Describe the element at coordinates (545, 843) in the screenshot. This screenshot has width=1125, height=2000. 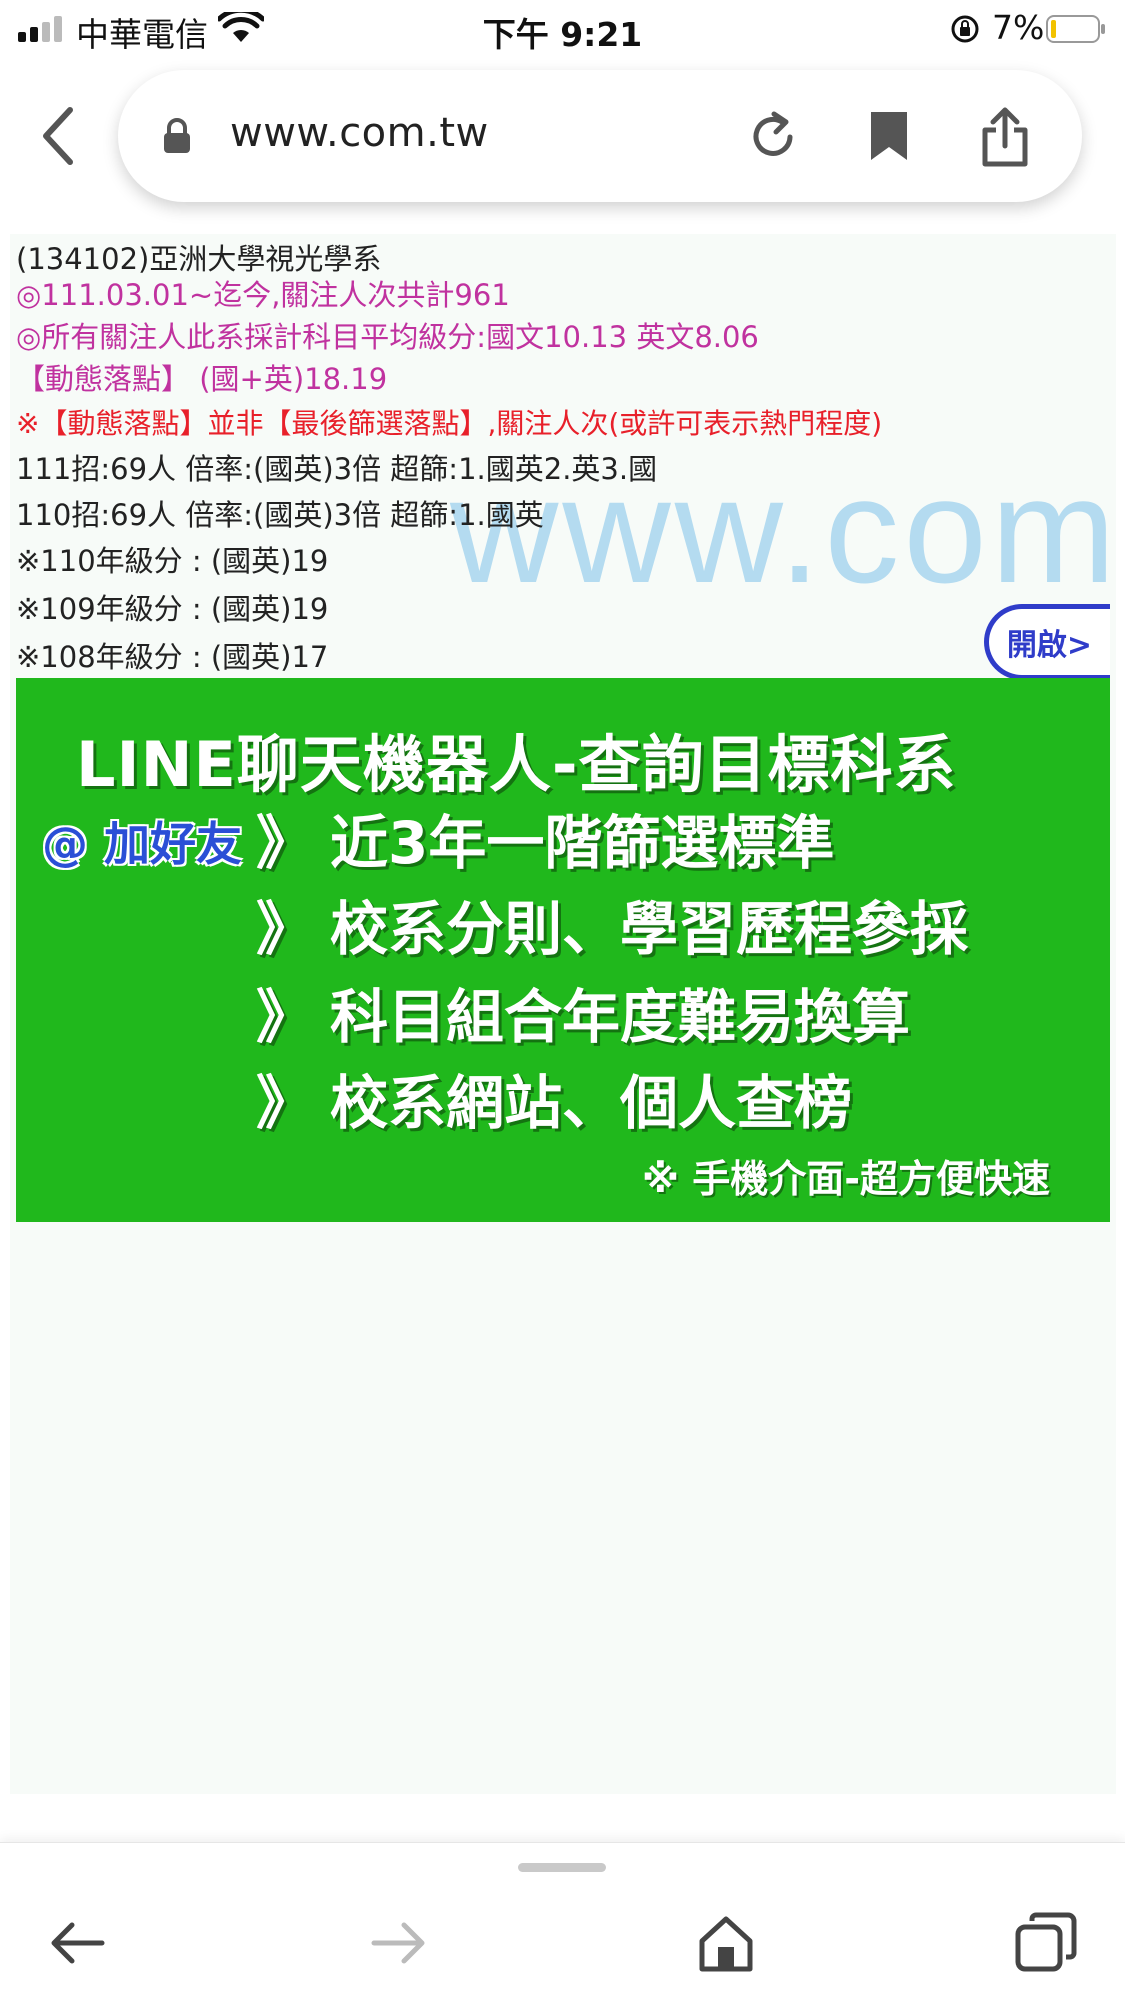
I see `banner-feature: 》近3年一階篩選標準` at that location.